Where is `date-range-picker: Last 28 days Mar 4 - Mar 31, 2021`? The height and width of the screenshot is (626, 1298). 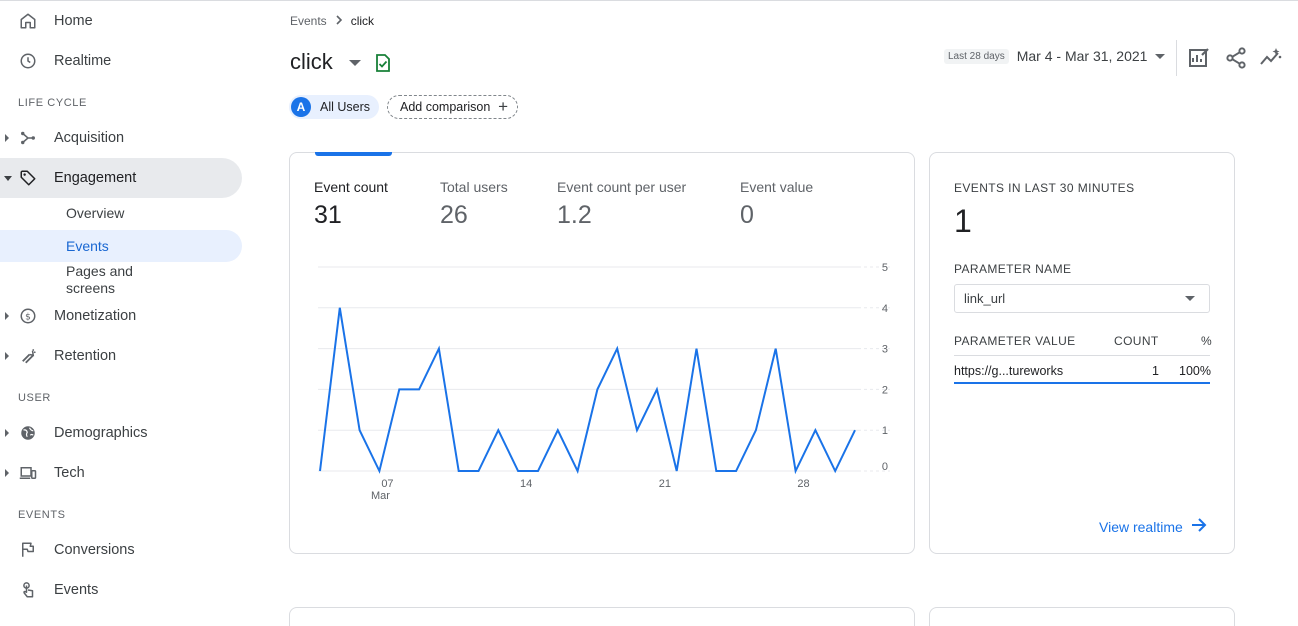
date-range-picker: Last 28 days Mar 4 - Mar 31, 2021 is located at coordinates (1055, 56).